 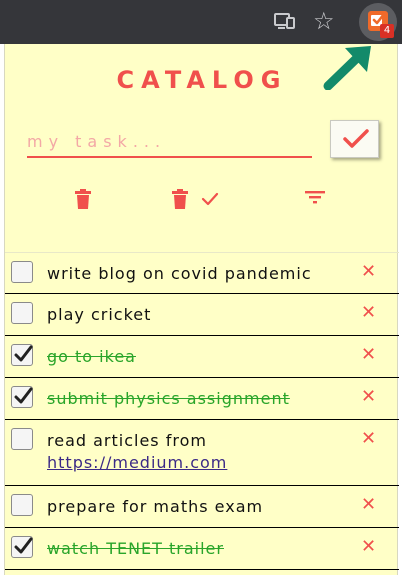 I want to click on task-row: submit physics assignment ✕, so click(x=202, y=399).